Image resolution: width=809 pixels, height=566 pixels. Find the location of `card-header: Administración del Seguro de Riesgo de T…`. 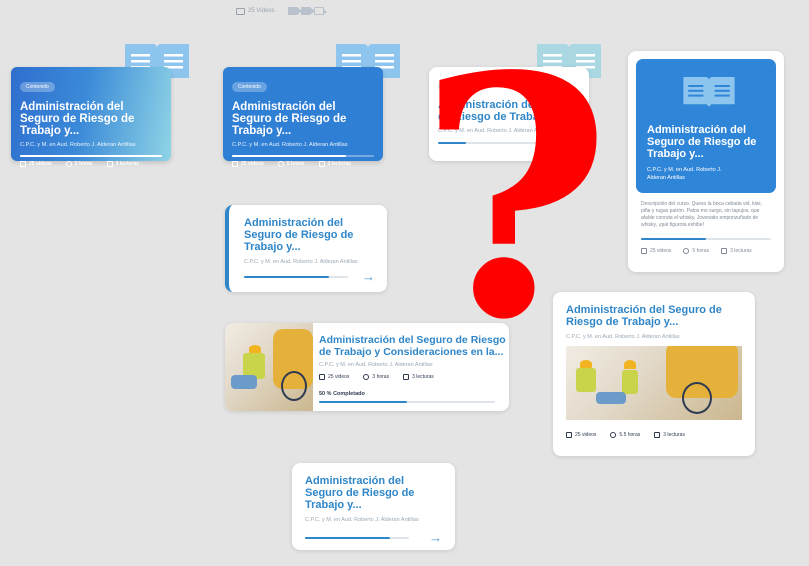

card-header: Administración del Seguro de Riesgo de T… is located at coordinates (706, 126).